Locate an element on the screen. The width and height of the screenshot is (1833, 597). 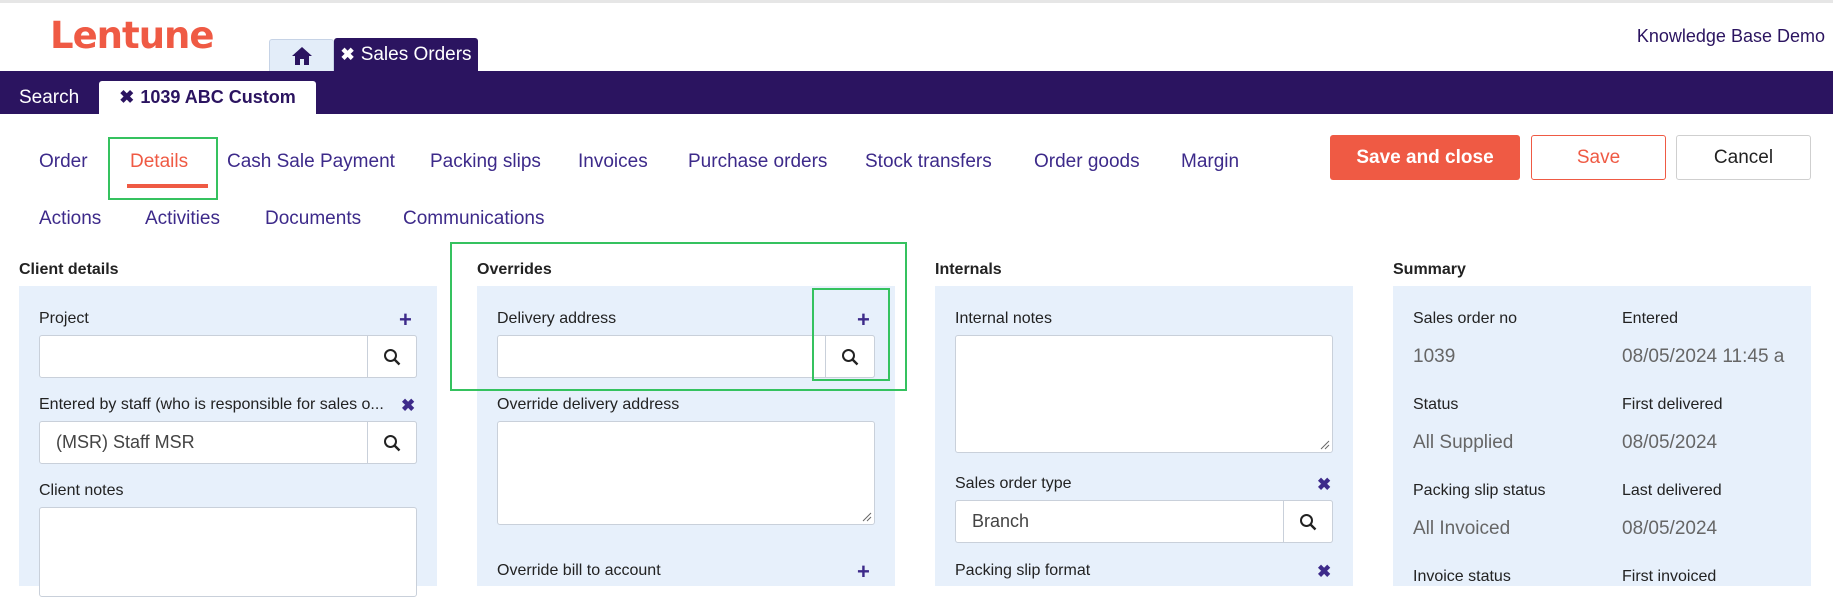
tab-invoices: Invoices is located at coordinates (613, 162).